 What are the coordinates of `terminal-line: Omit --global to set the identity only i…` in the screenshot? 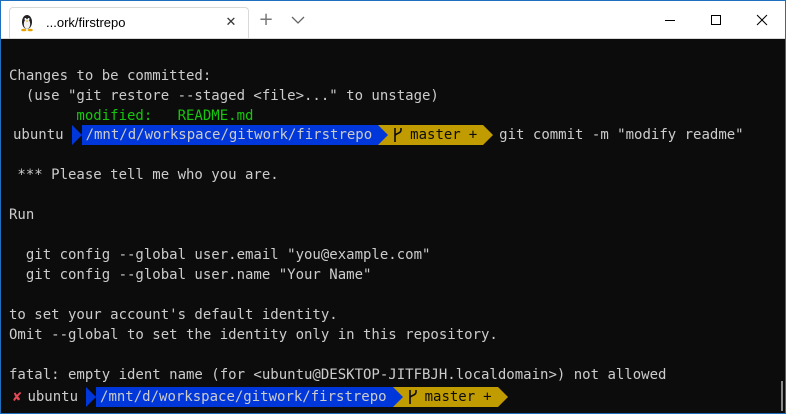 It's located at (253, 335).